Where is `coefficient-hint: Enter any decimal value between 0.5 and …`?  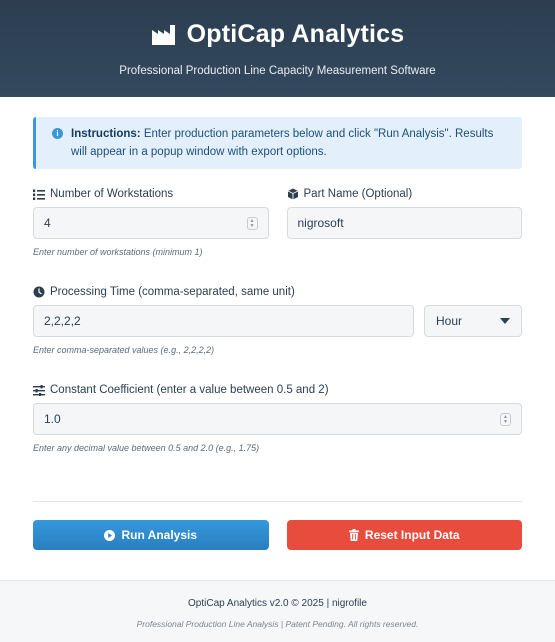
coefficient-hint: Enter any decimal value between 0.5 and … is located at coordinates (146, 448).